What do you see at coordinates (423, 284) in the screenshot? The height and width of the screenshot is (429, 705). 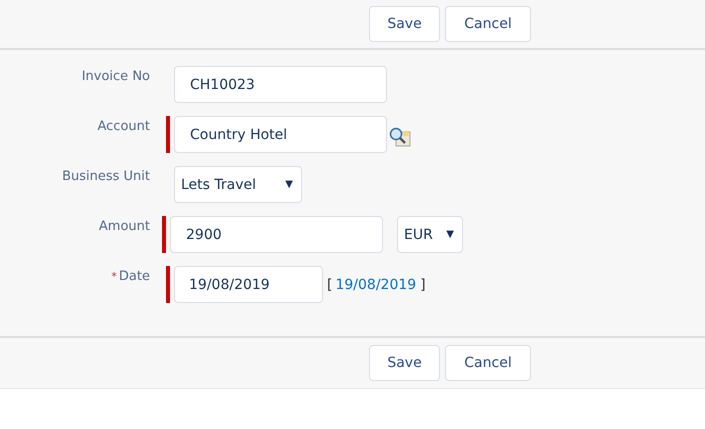 I see `bracket: ]` at bounding box center [423, 284].